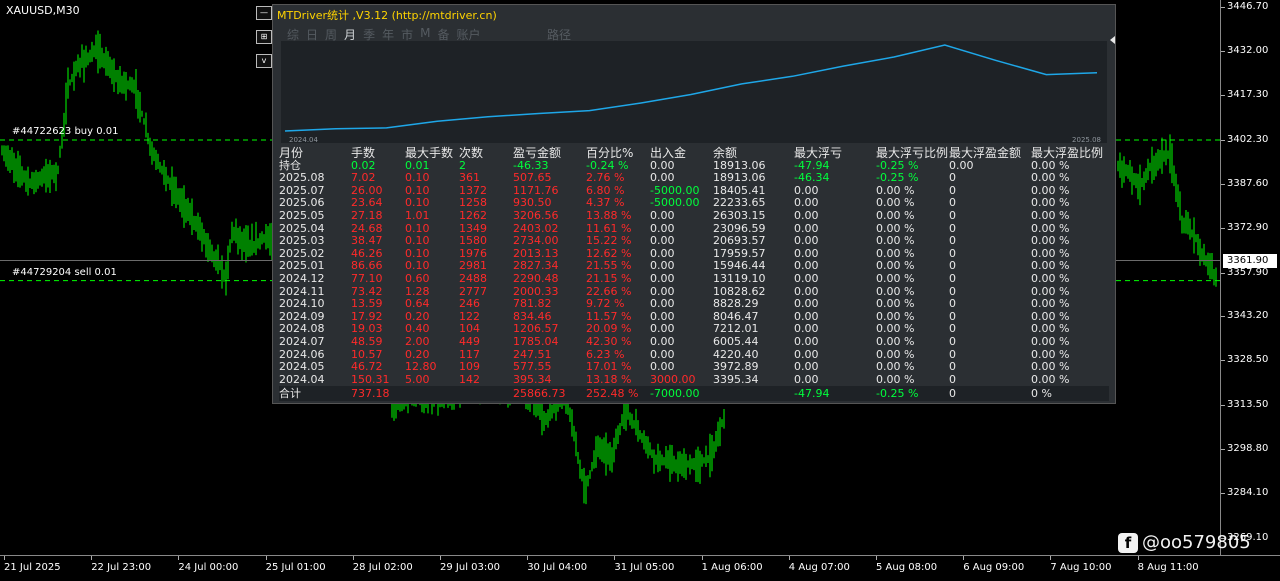 The image size is (1280, 581). What do you see at coordinates (1128, 542) in the screenshot?
I see `facebook-icon: f` at bounding box center [1128, 542].